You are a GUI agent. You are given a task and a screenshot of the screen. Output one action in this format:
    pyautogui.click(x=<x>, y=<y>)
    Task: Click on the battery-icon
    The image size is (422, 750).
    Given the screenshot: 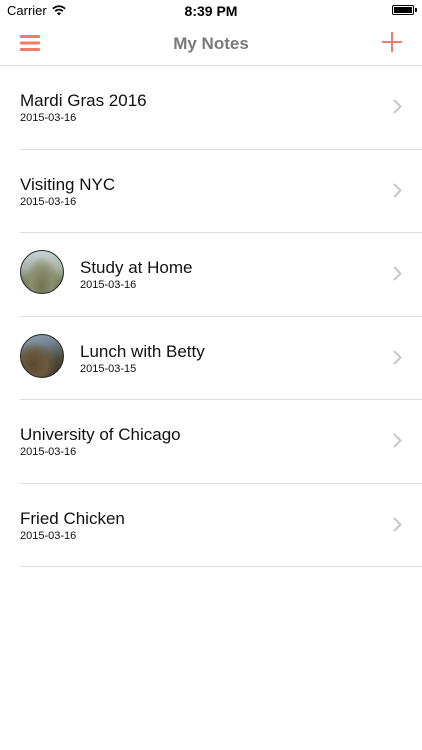 What is the action you would take?
    pyautogui.click(x=404, y=10)
    